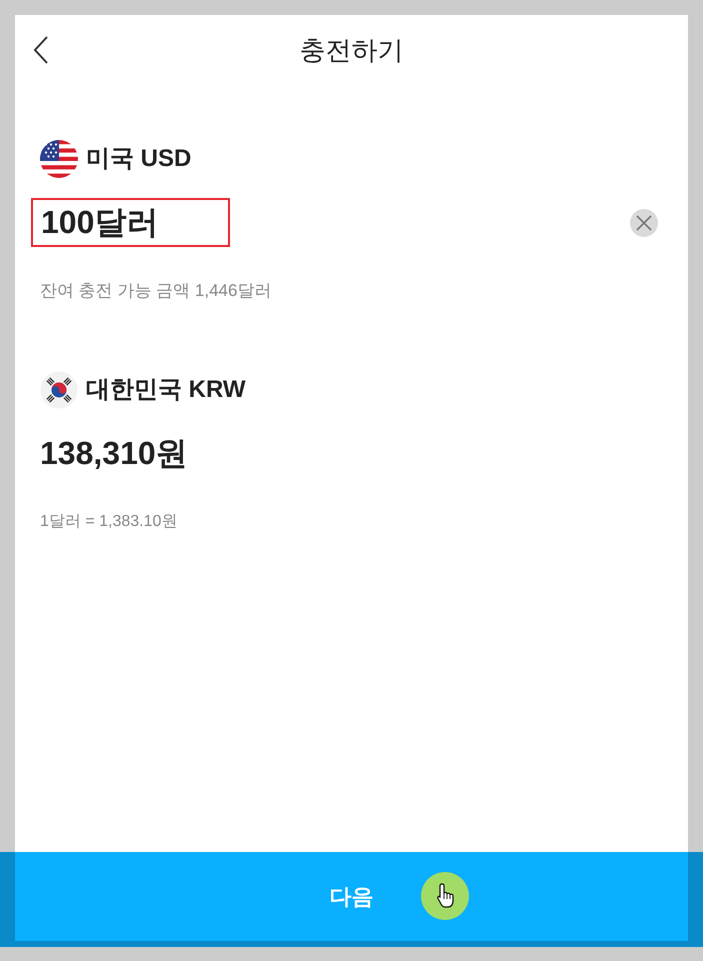 The image size is (703, 961). I want to click on close-icon, so click(644, 222).